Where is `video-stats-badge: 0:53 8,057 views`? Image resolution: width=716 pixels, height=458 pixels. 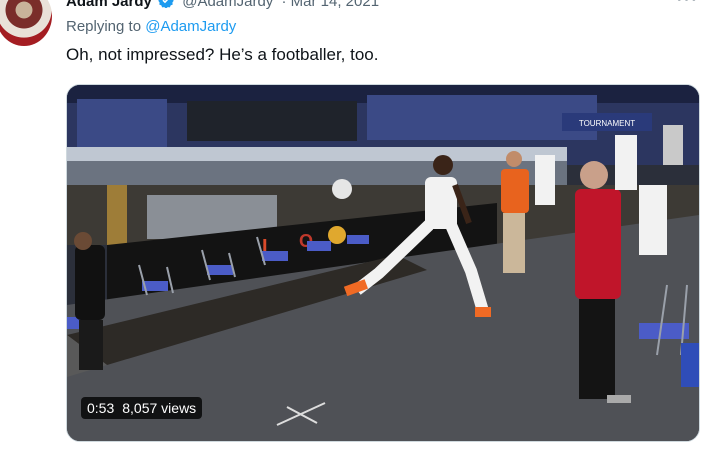 video-stats-badge: 0:53 8,057 views is located at coordinates (142, 408).